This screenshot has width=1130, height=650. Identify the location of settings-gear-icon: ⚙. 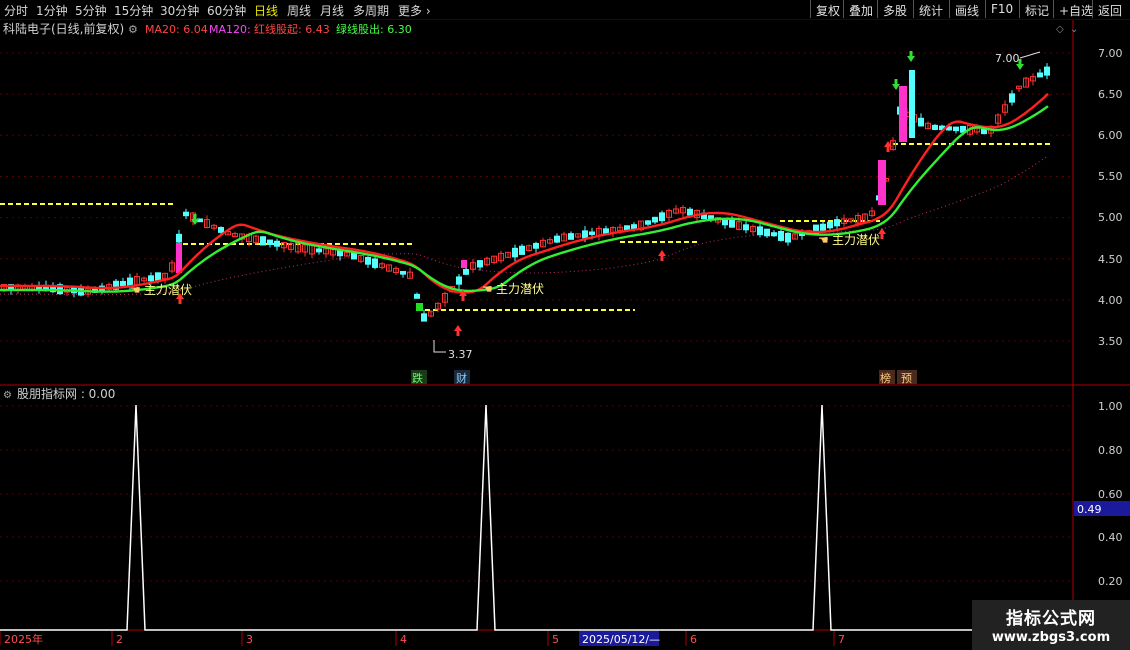
(133, 29).